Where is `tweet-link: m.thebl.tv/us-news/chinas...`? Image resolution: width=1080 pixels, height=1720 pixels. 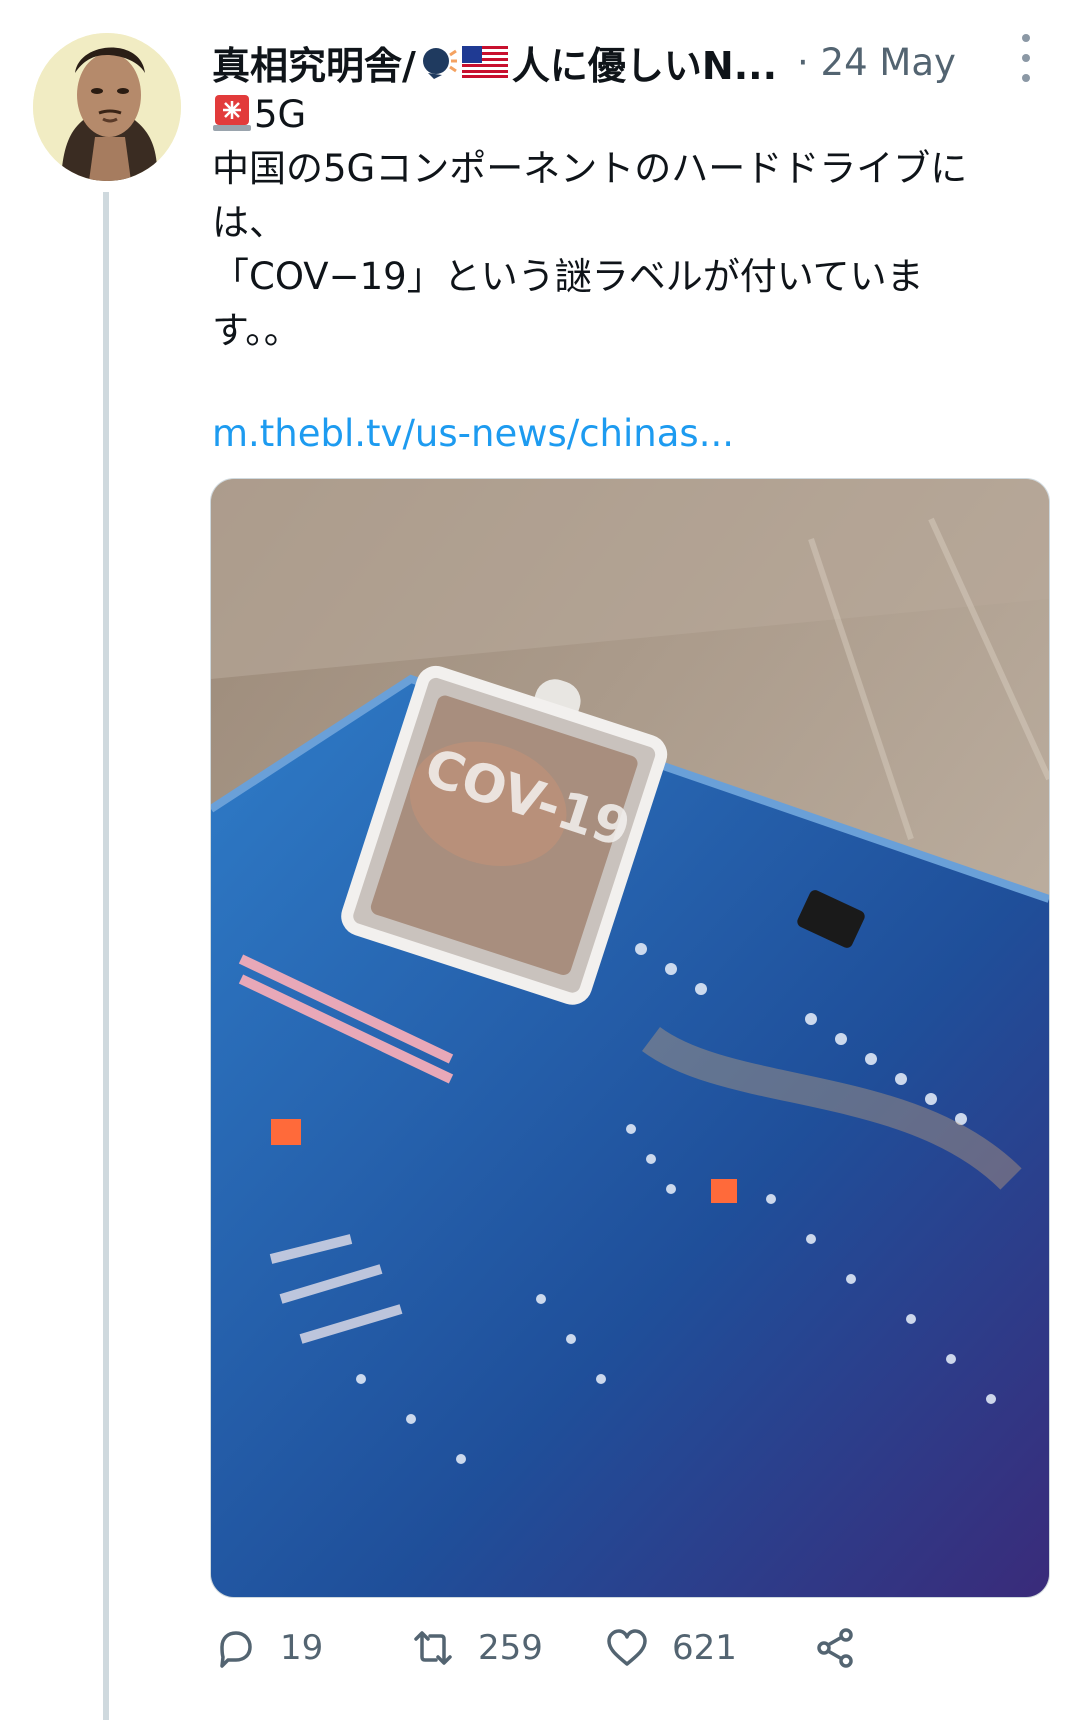 tweet-link: m.thebl.tv/us-news/chinas... is located at coordinates (473, 433).